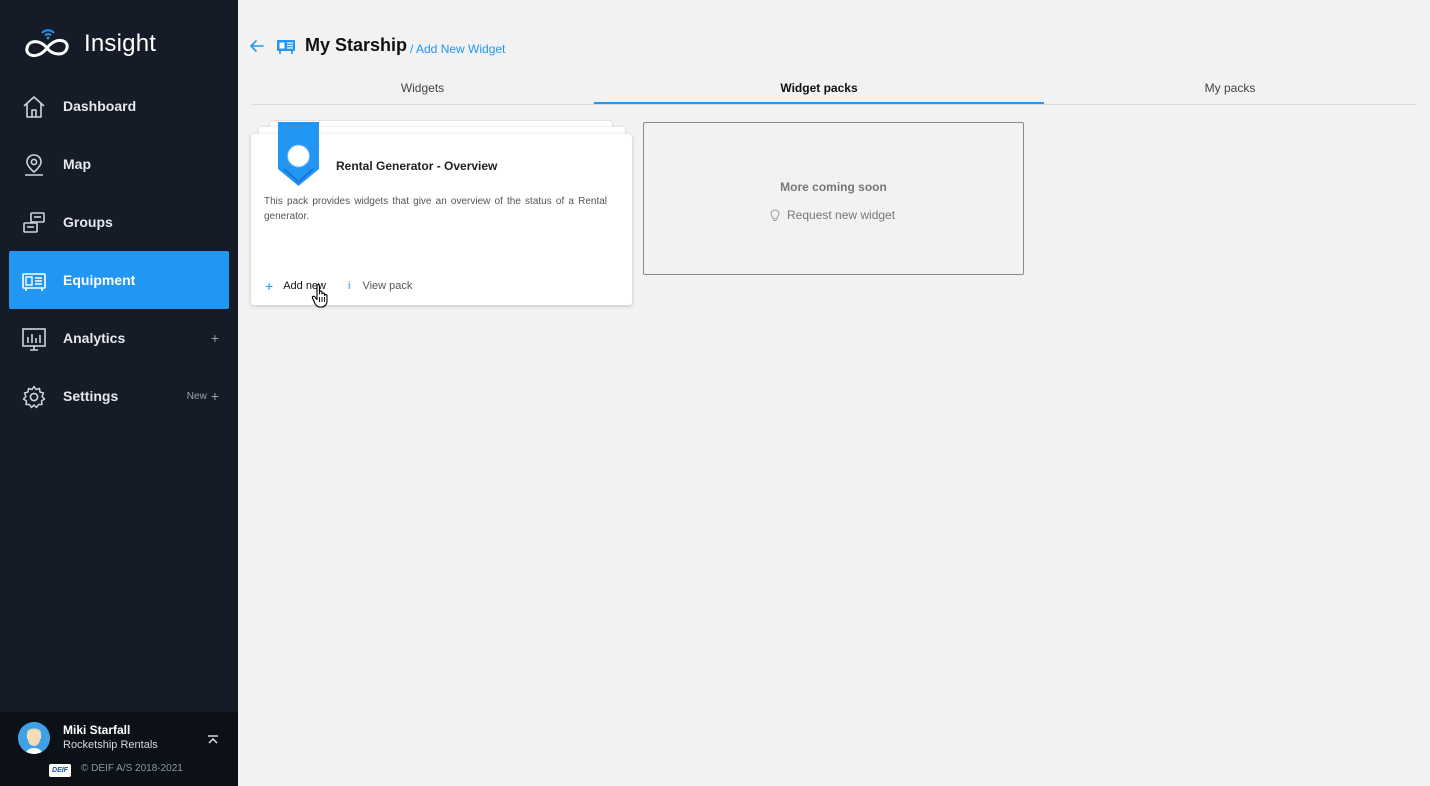 The height and width of the screenshot is (786, 1430). What do you see at coordinates (60, 770) in the screenshot?
I see `deif-logo: DEIF` at bounding box center [60, 770].